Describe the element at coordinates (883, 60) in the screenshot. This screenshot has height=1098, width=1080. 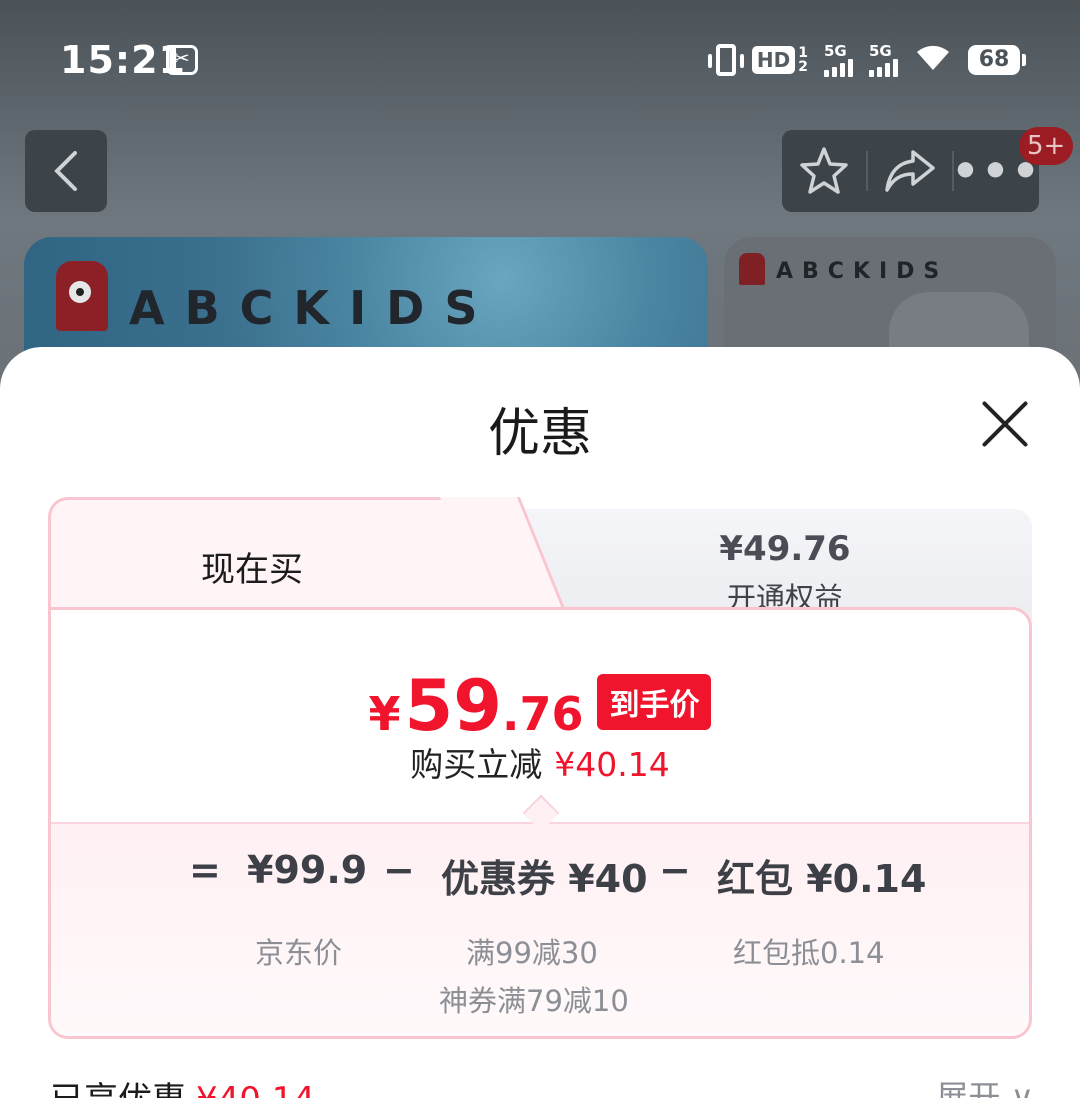
I see `signal-icon-sim2: 5G` at that location.